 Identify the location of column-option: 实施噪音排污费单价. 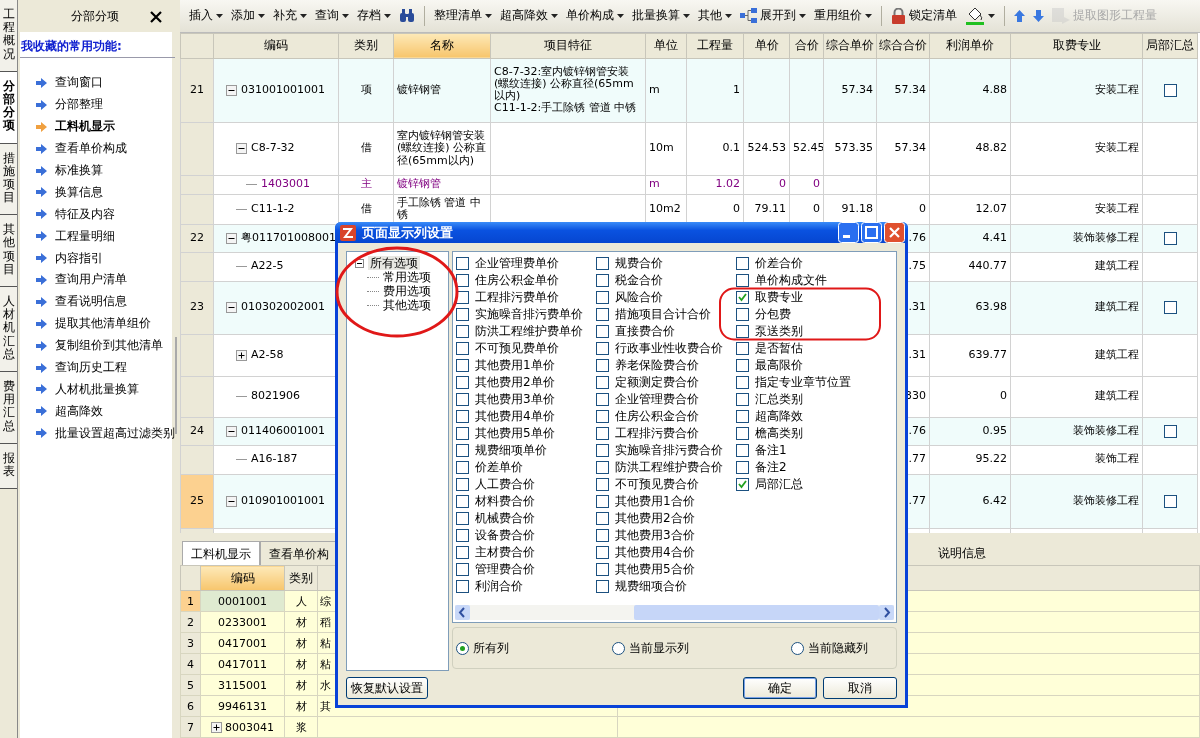
(526, 314).